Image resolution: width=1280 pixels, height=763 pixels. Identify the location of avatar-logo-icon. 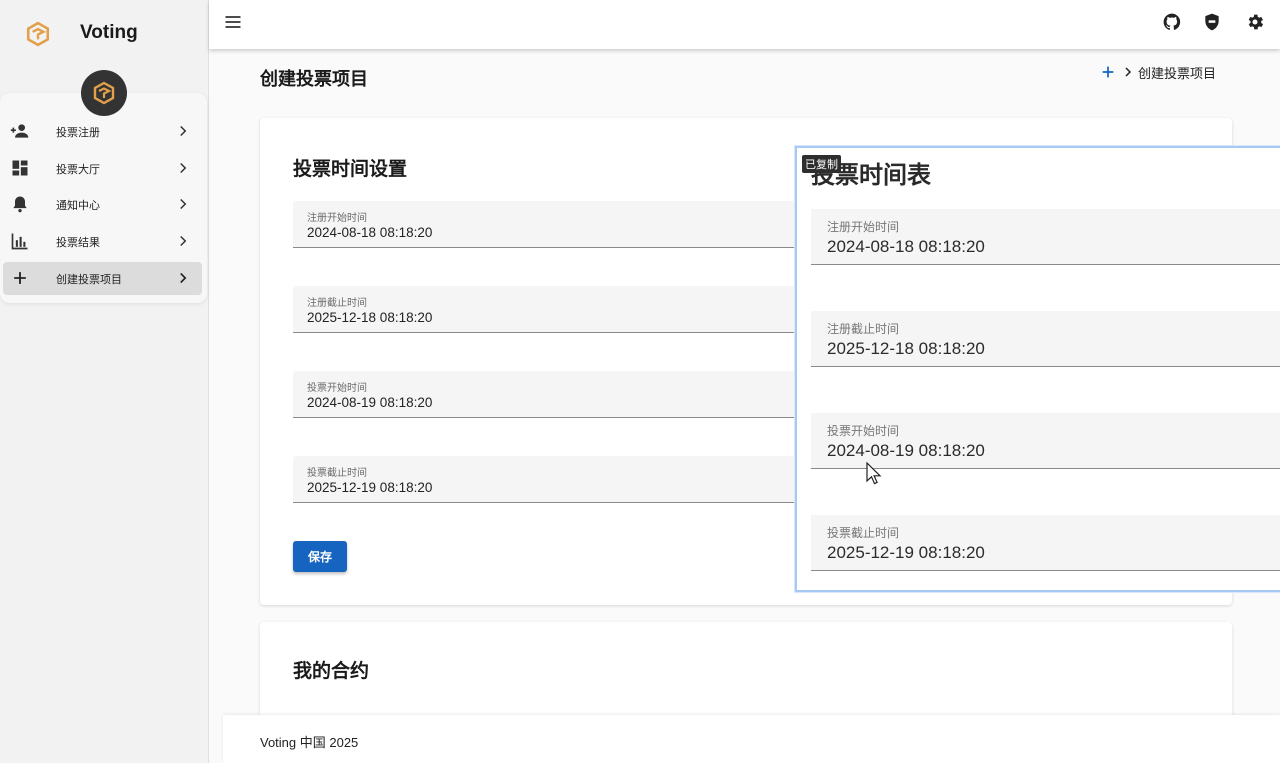
(104, 93).